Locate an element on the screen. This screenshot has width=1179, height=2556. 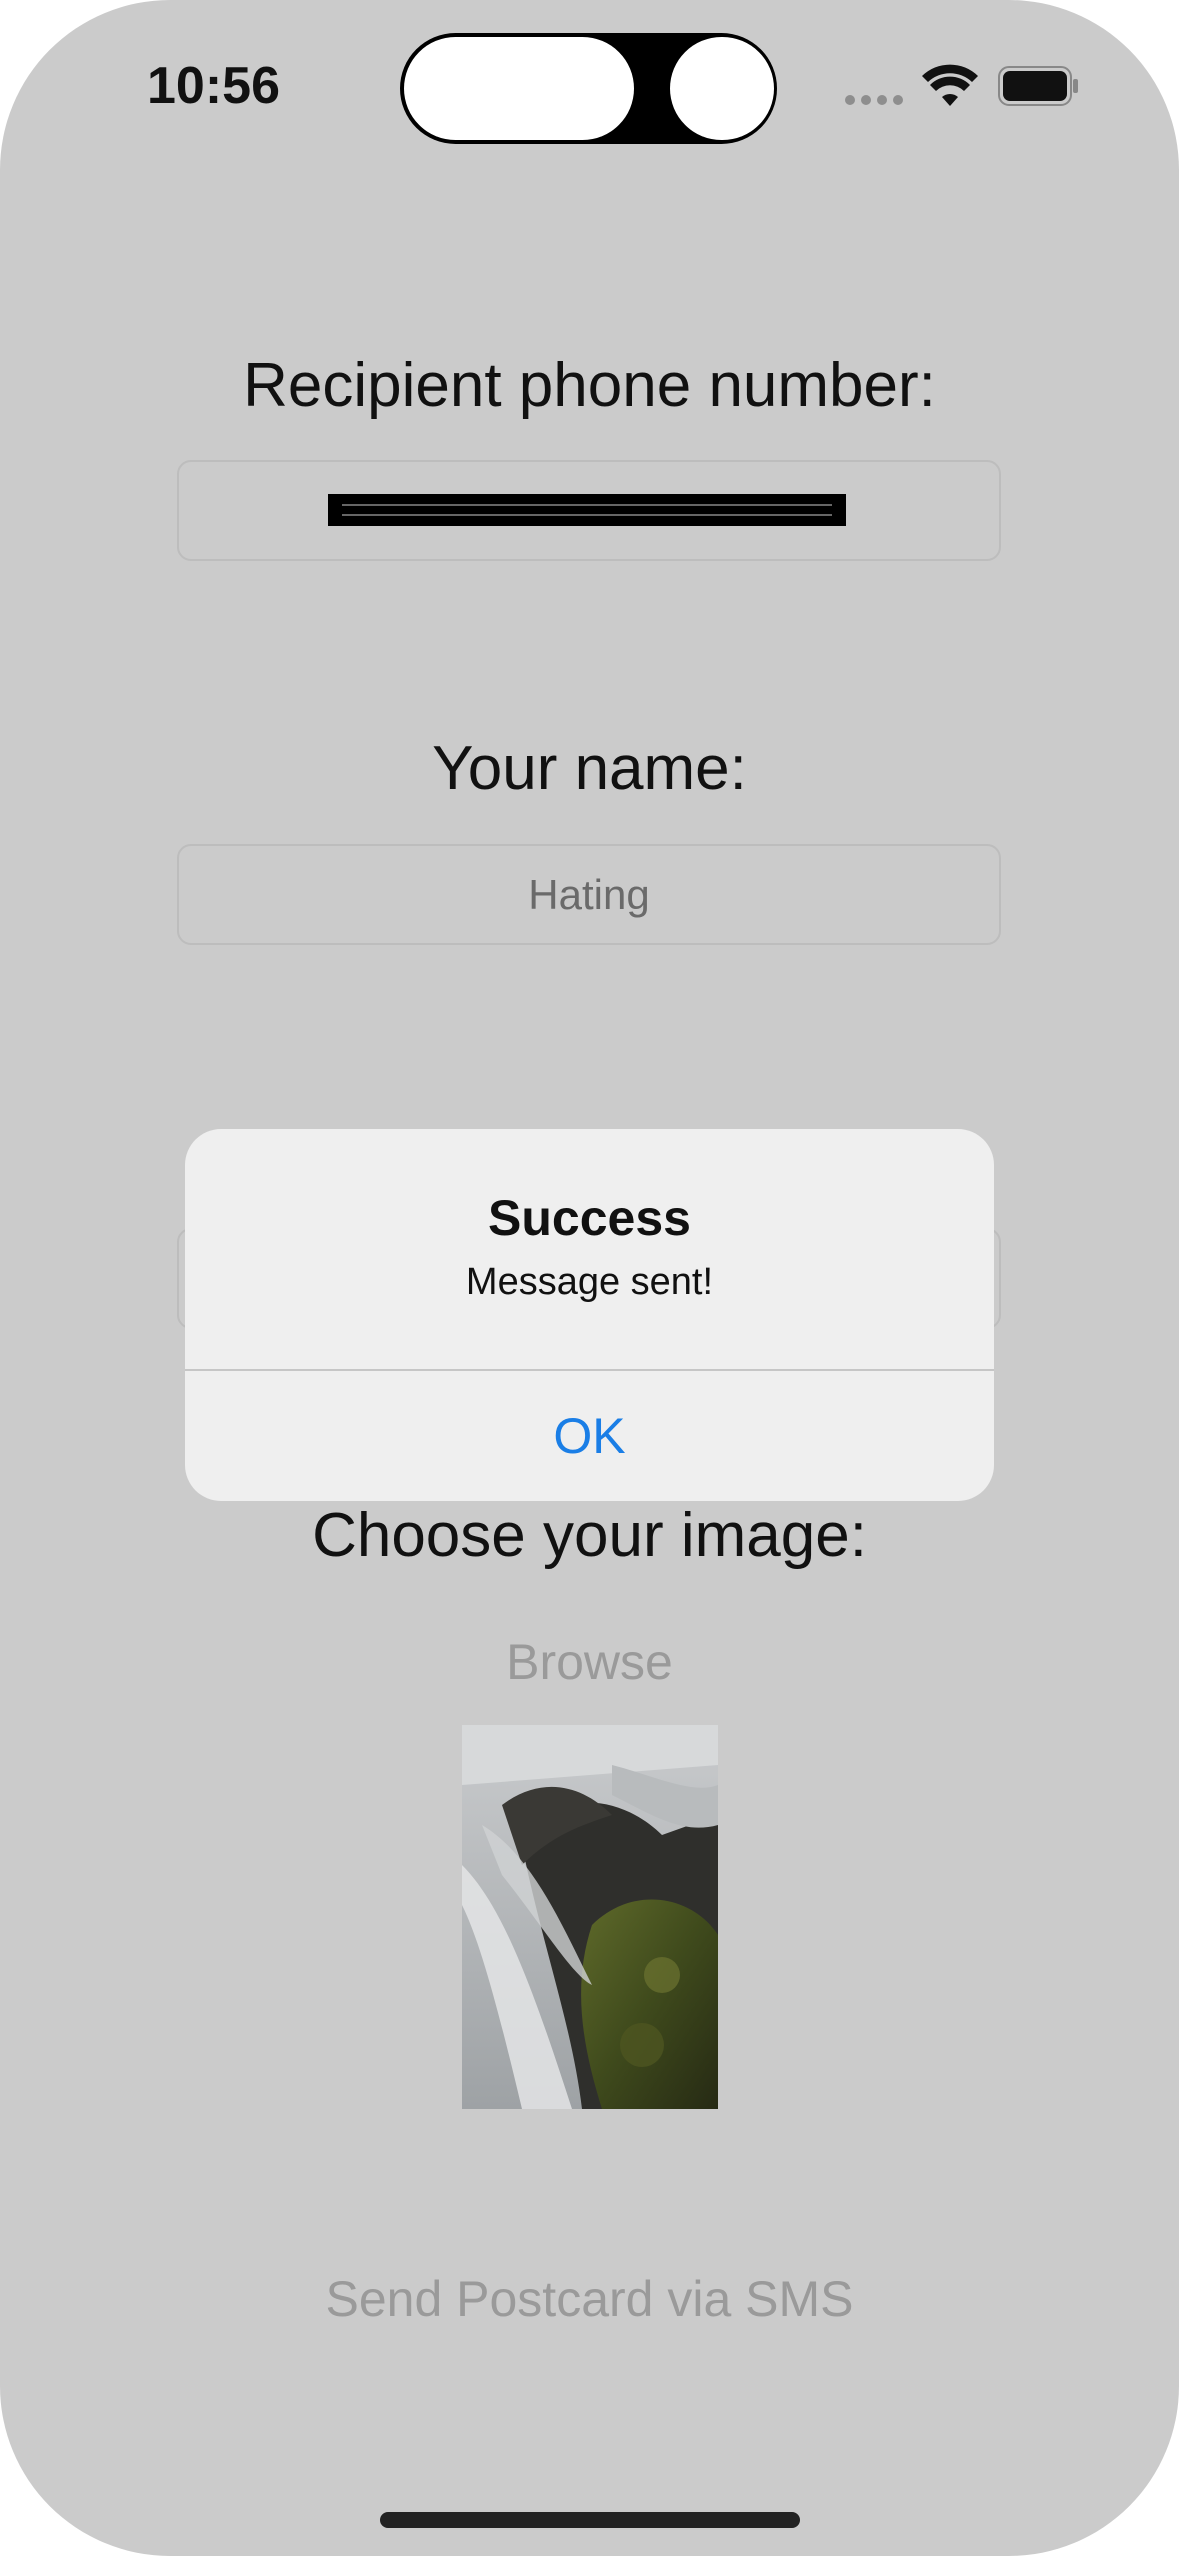
phone-label: Recipient phone number: is located at coordinates (589, 385).